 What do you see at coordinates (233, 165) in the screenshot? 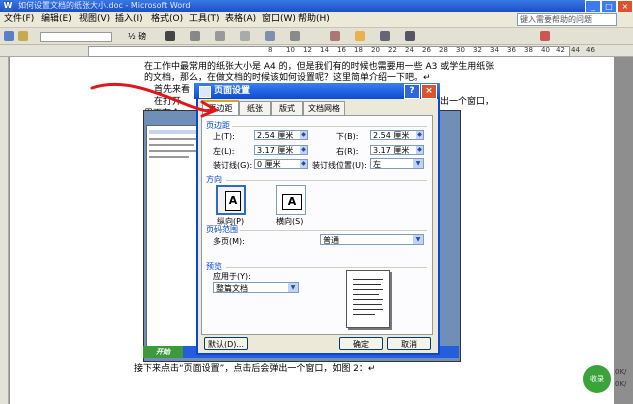
I see `gutter-label: 装订线(G):` at bounding box center [233, 165].